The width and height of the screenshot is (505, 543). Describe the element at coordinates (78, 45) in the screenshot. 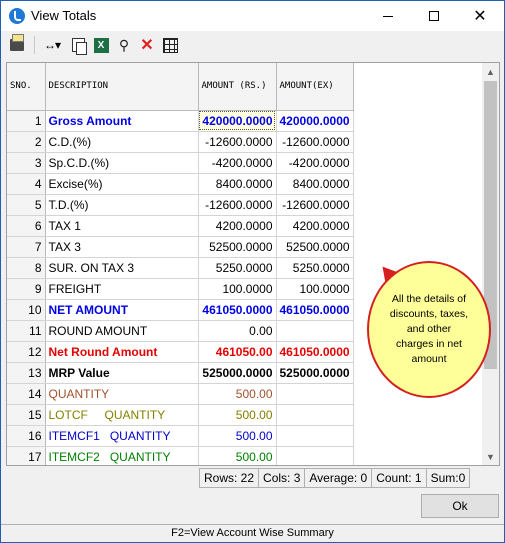

I see `copy-button` at that location.